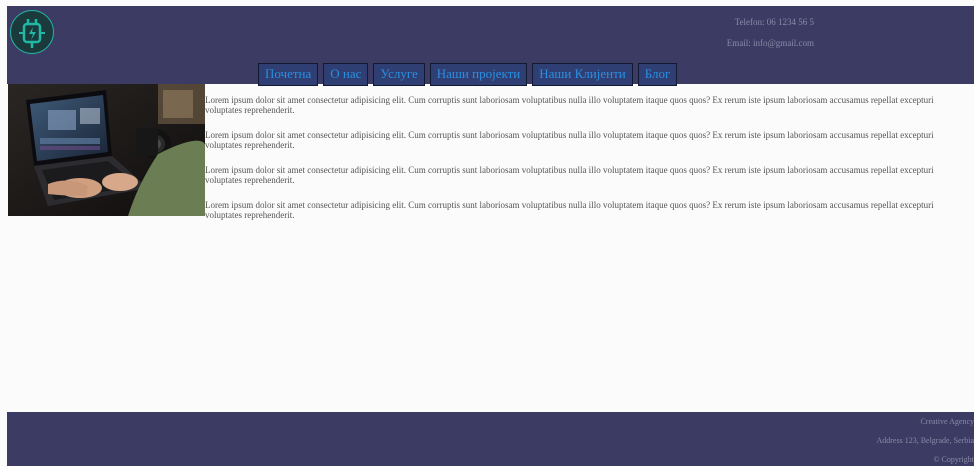  Describe the element at coordinates (399, 74) in the screenshot. I see `nav-item-services: Услуге` at that location.